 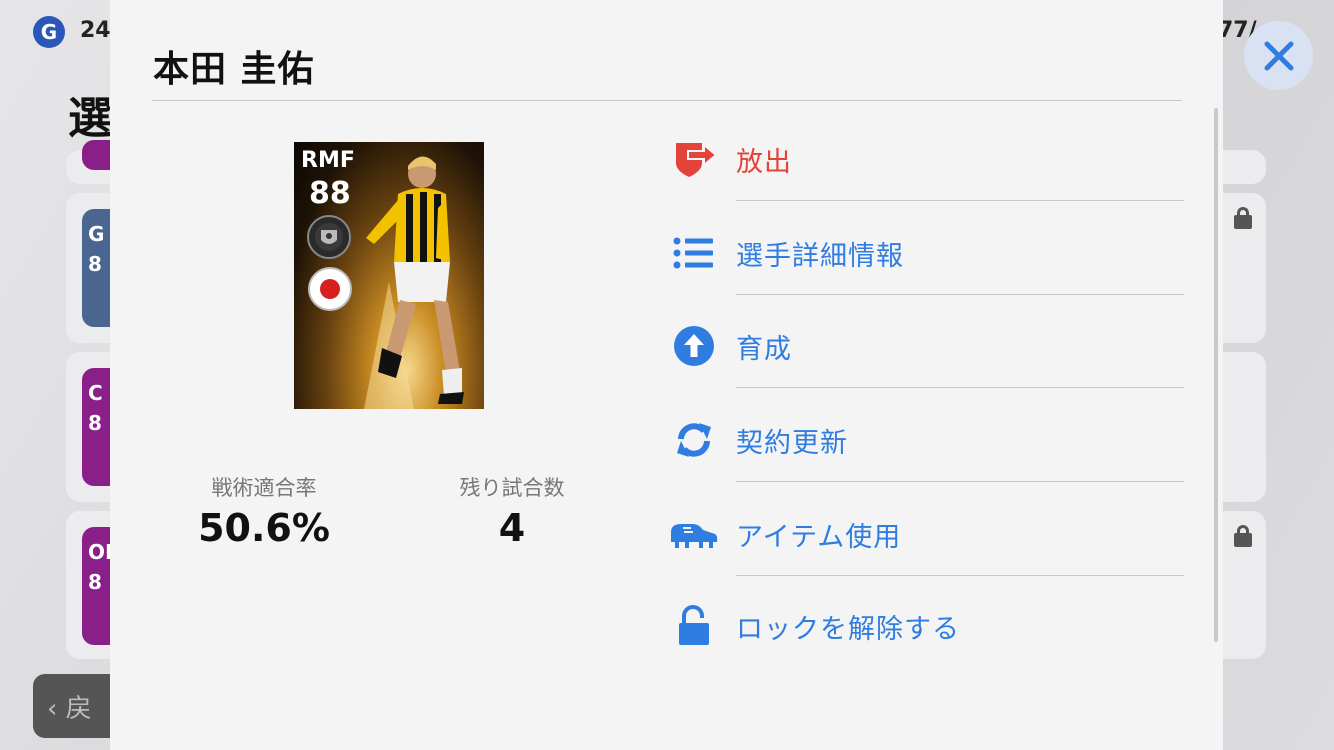 I want to click on close-button, so click(x=1278, y=55).